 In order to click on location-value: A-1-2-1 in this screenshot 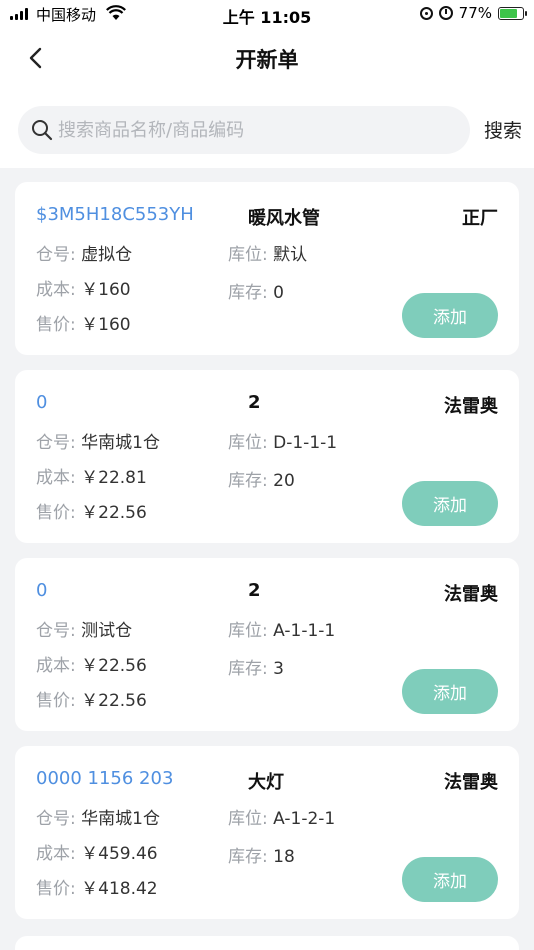, I will do `click(304, 819)`.